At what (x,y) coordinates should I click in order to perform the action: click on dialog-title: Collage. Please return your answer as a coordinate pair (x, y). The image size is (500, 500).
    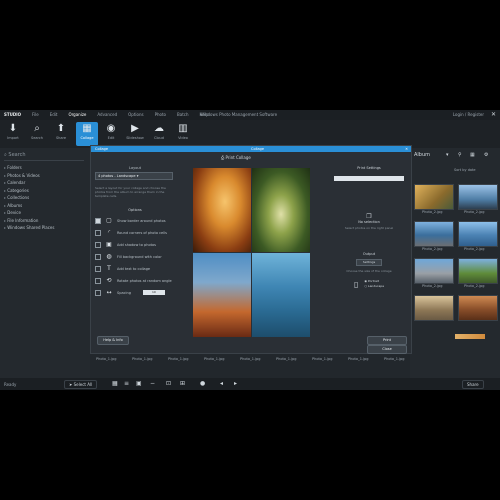
    Looking at the image, I should click on (102, 149).